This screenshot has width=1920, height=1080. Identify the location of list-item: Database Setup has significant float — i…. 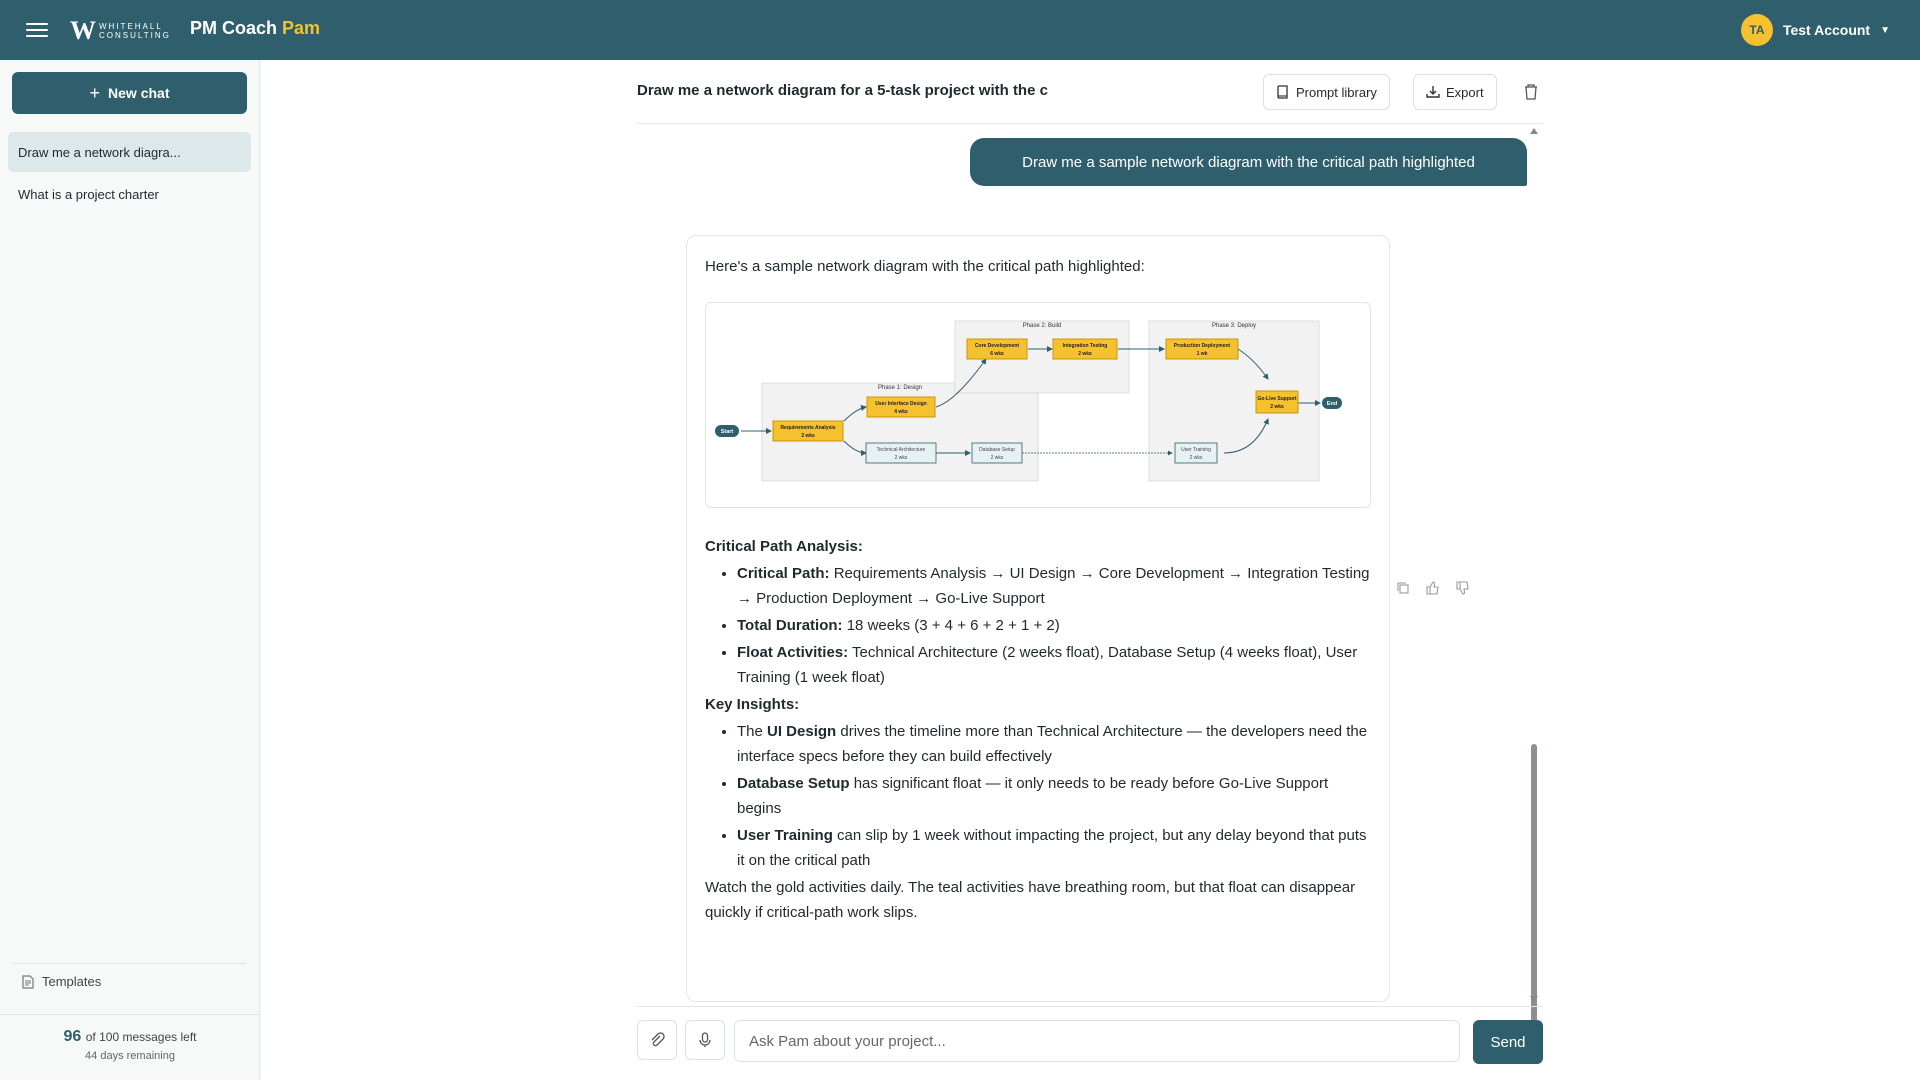
(1056, 796).